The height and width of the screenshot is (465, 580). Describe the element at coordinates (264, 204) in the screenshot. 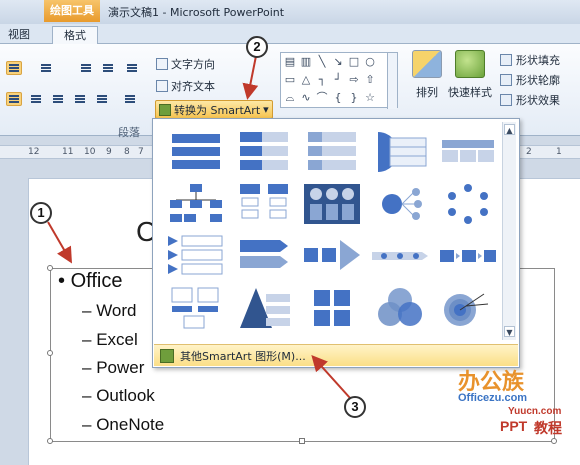

I see `smartart-layout-hierarchy-list` at that location.